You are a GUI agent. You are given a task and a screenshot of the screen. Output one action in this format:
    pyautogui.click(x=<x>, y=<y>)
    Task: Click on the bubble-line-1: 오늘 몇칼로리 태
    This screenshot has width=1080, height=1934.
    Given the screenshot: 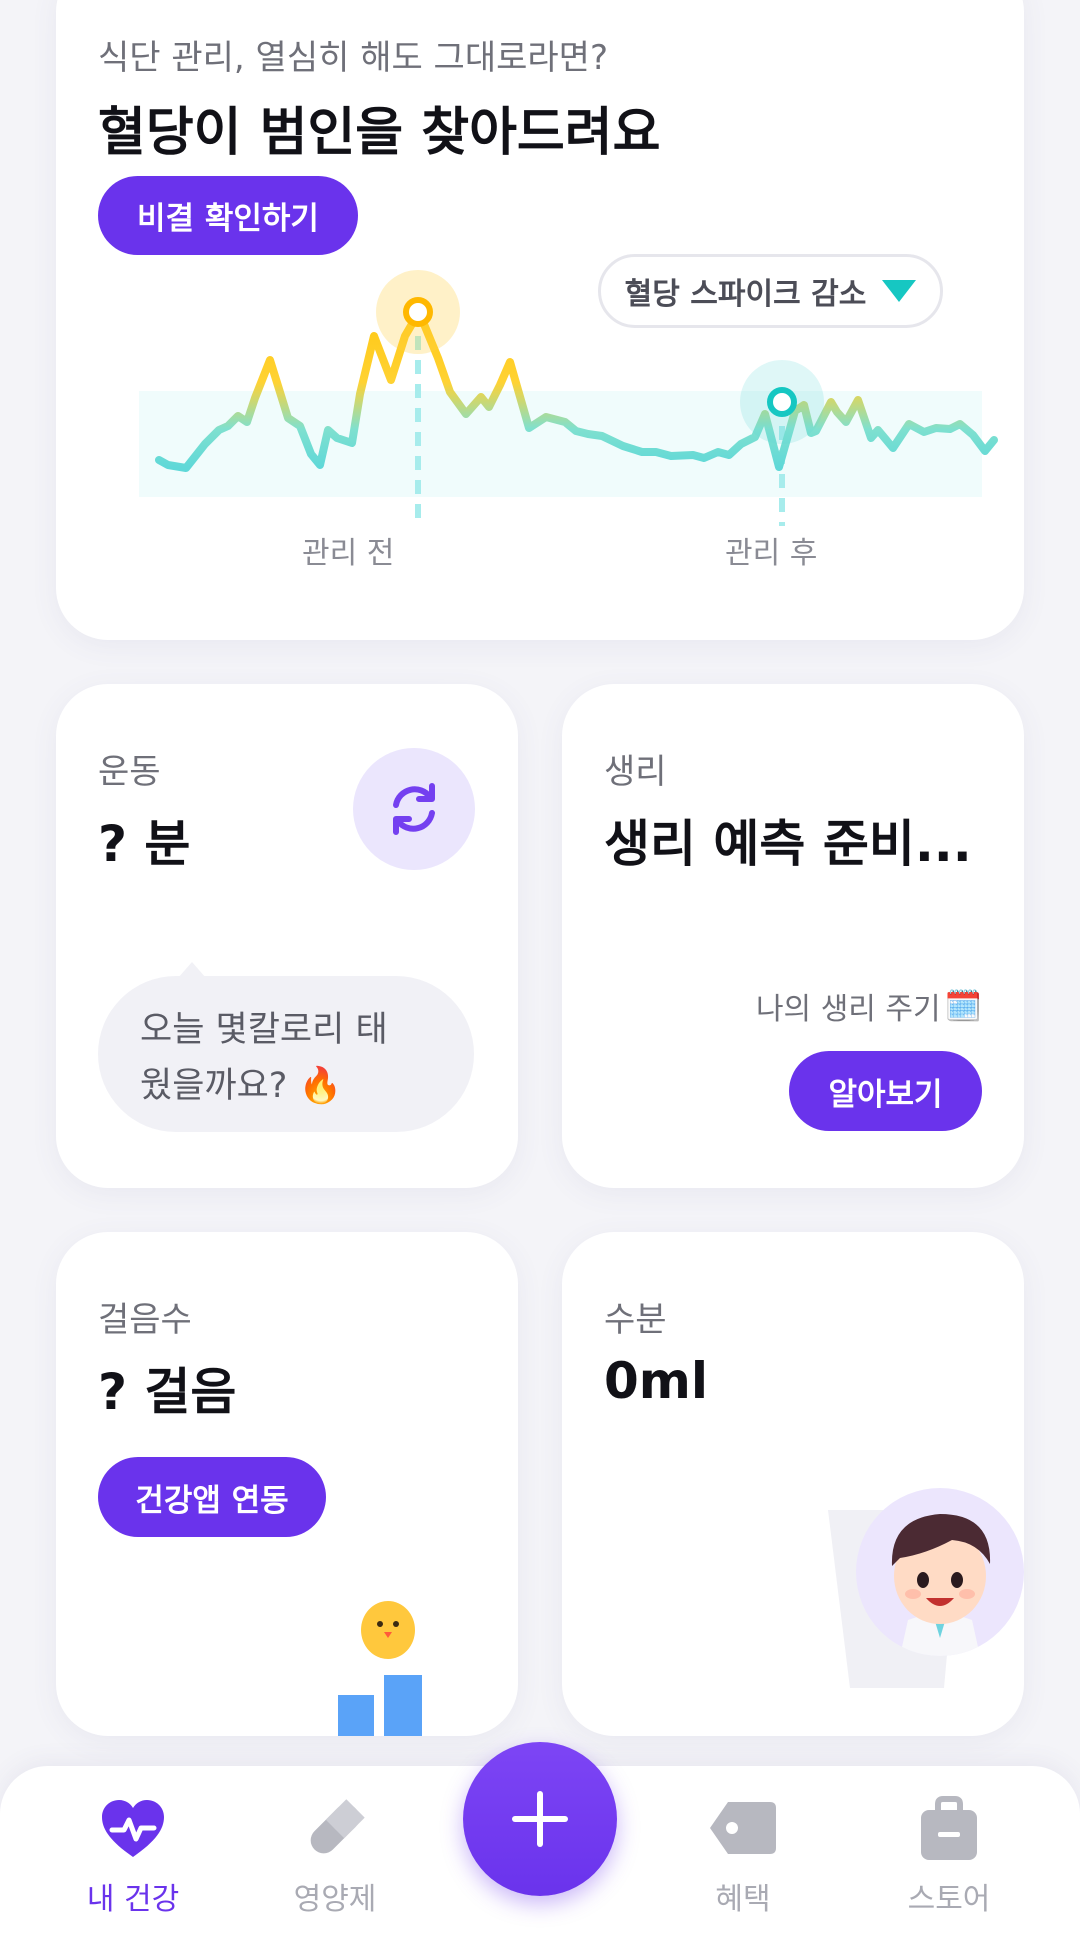 What is the action you would take?
    pyautogui.click(x=264, y=1030)
    